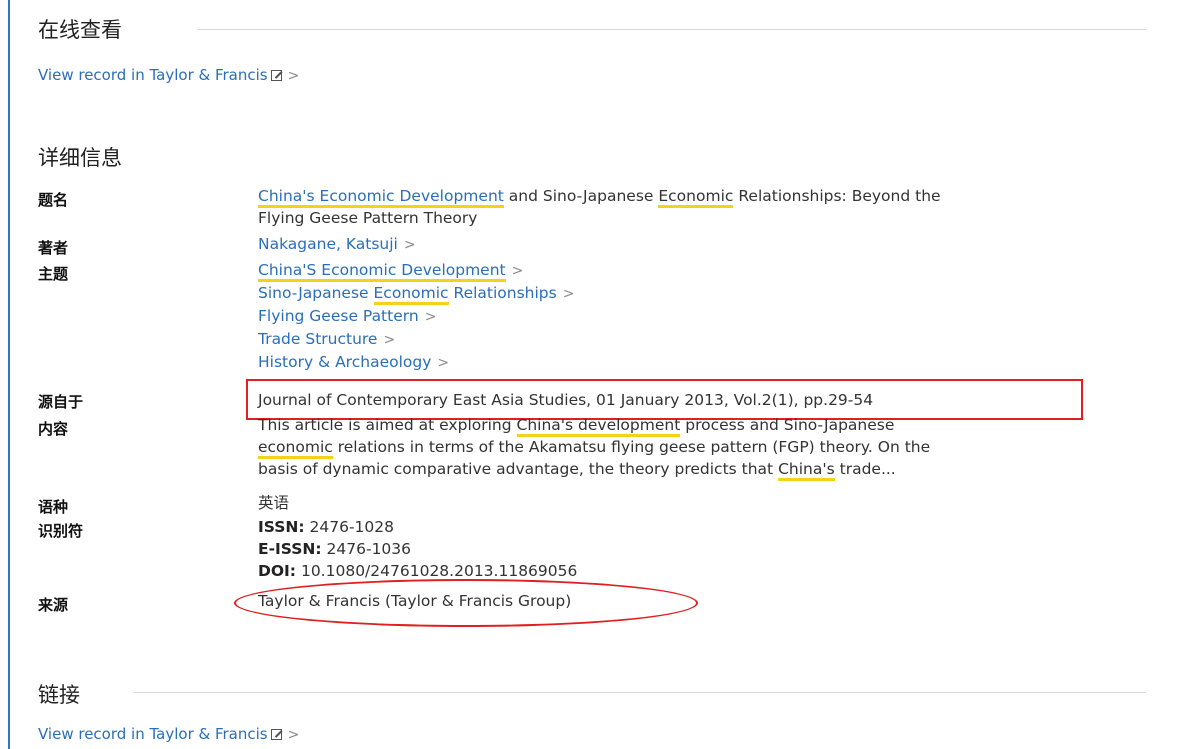 This screenshot has height=749, width=1187. What do you see at coordinates (338, 316) in the screenshot?
I see `subject-link: Flying Geese Pattern` at bounding box center [338, 316].